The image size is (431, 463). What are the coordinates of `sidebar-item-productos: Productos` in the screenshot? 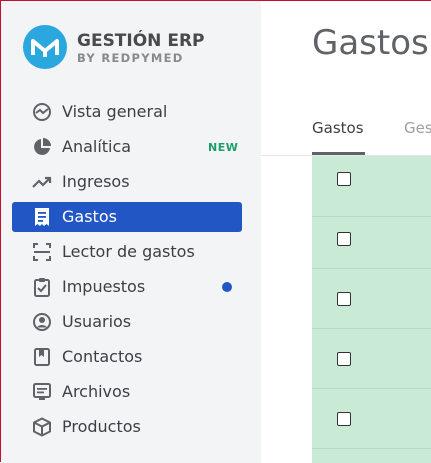 It's located at (127, 427).